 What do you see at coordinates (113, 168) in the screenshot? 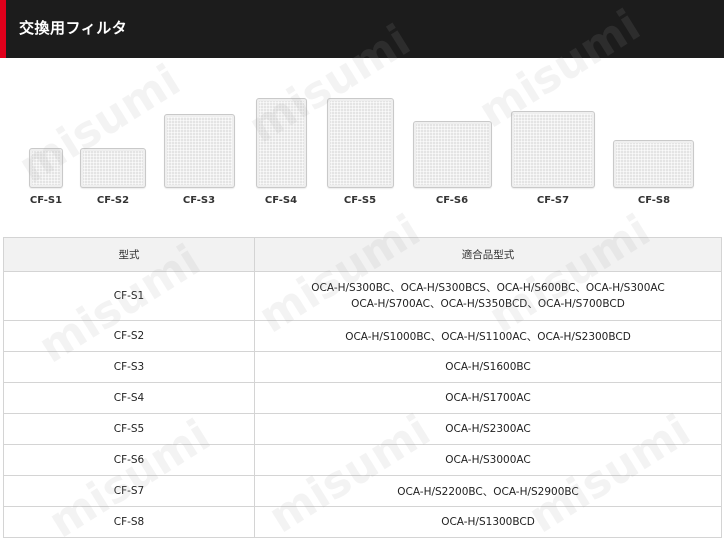
I see `filter-image-cf-s2` at bounding box center [113, 168].